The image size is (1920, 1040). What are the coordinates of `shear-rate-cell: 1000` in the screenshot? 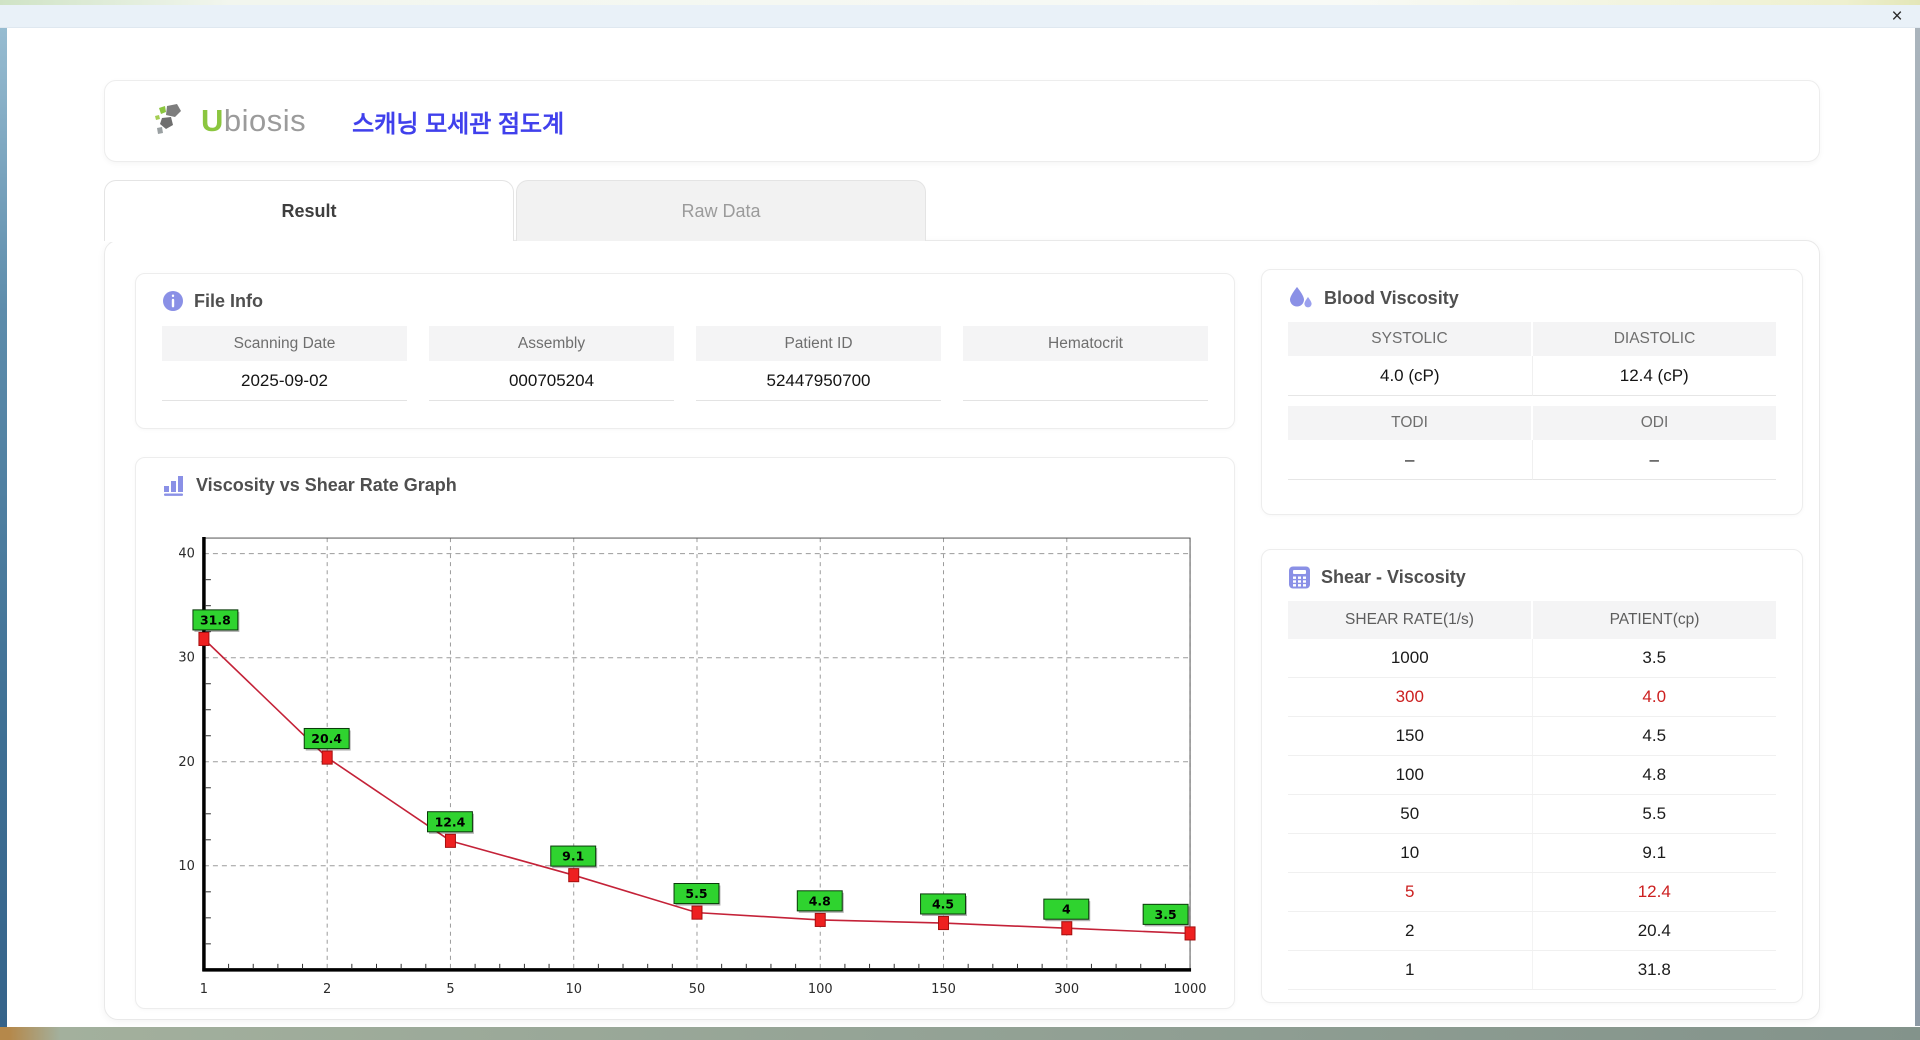 It's located at (1410, 658).